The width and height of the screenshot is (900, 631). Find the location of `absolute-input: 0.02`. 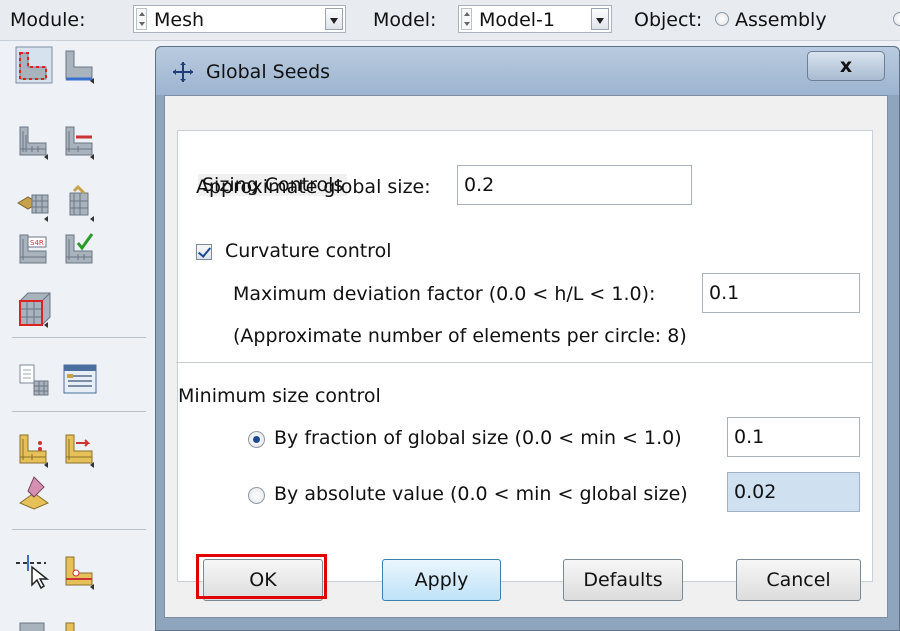

absolute-input: 0.02 is located at coordinates (793, 492).